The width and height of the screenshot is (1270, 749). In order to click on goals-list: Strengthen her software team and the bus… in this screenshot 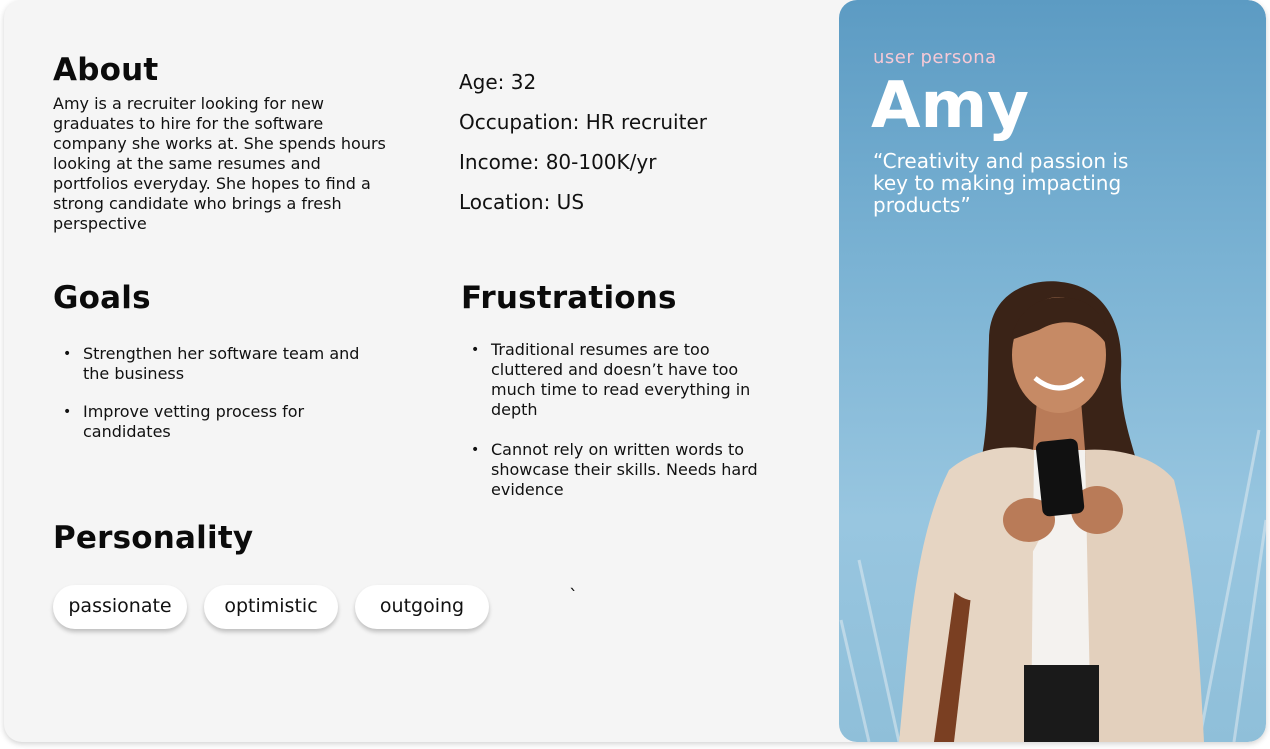, I will do `click(218, 402)`.